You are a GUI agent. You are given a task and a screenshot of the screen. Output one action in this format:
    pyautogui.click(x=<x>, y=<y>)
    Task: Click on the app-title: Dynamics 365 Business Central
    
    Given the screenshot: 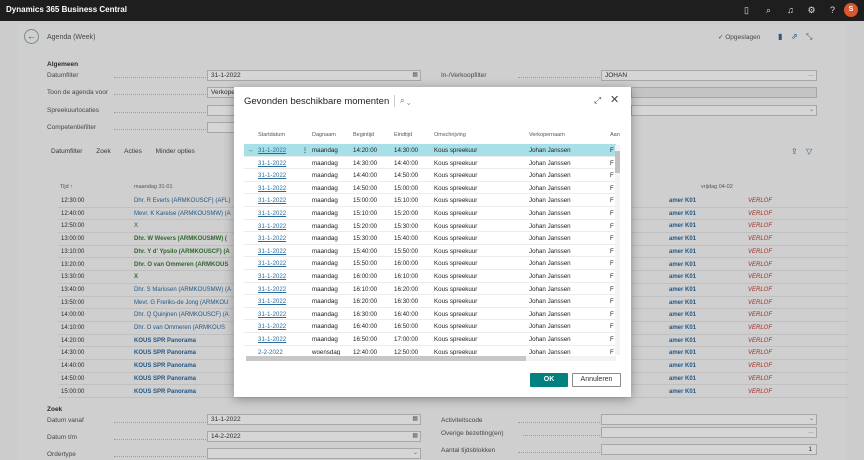 What is the action you would take?
    pyautogui.click(x=66, y=9)
    